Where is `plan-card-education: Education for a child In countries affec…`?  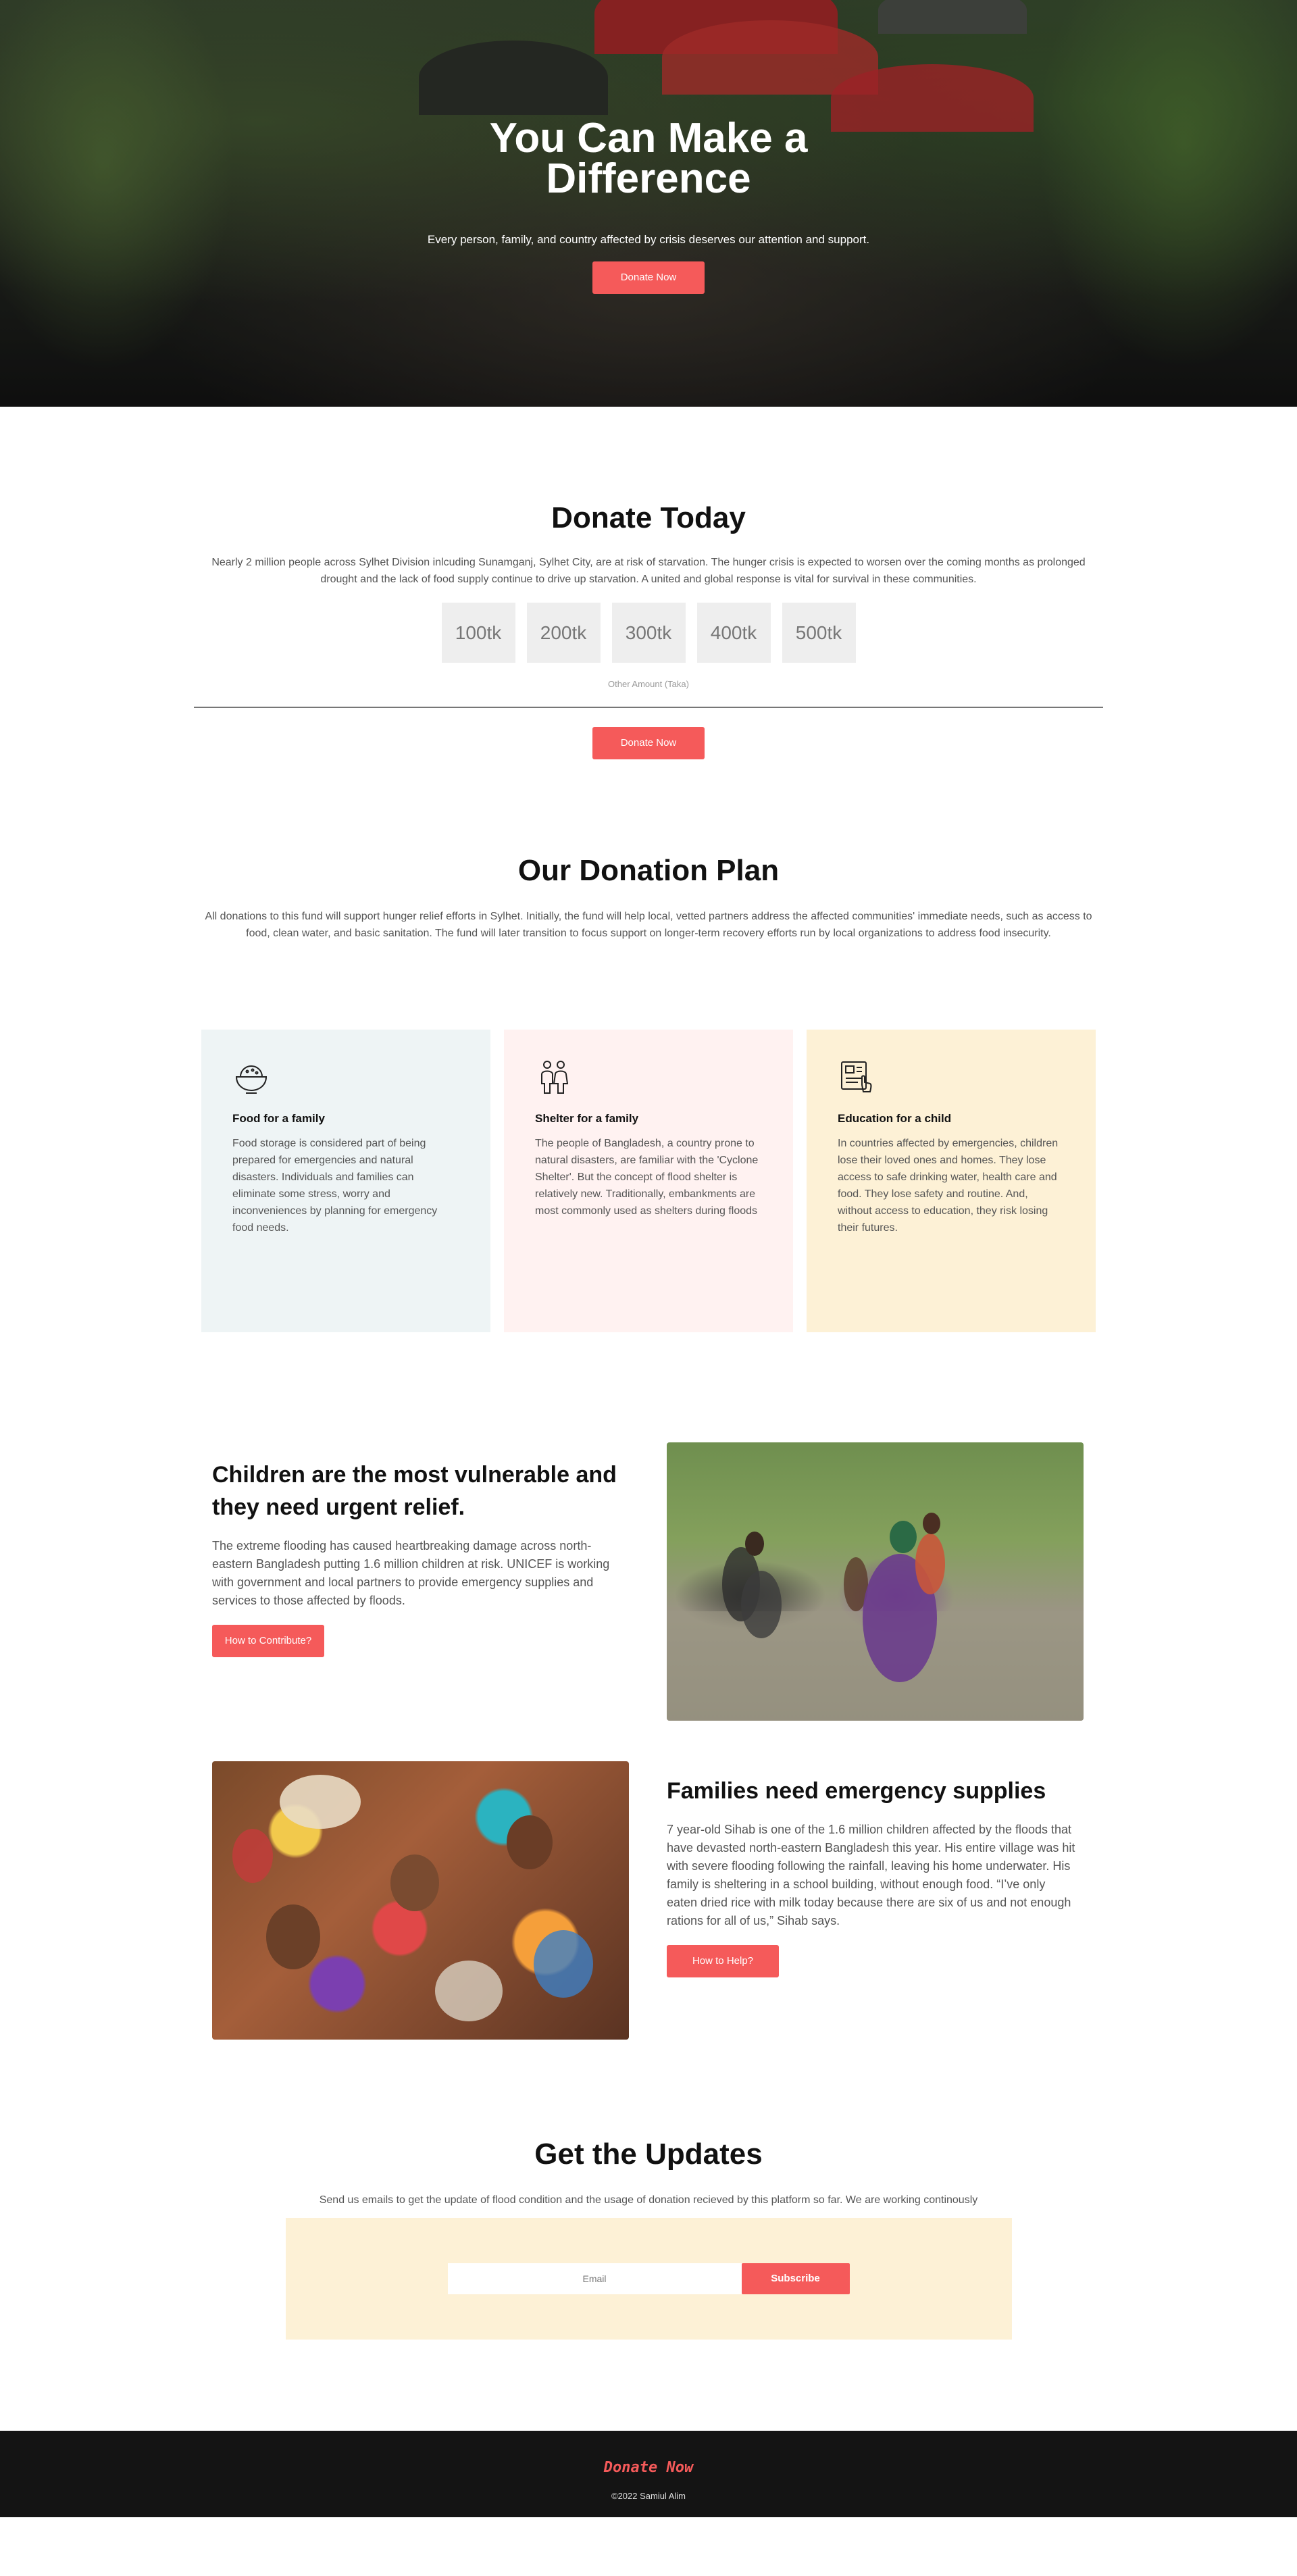
plan-card-education: Education for a child In countries affec… is located at coordinates (951, 1181).